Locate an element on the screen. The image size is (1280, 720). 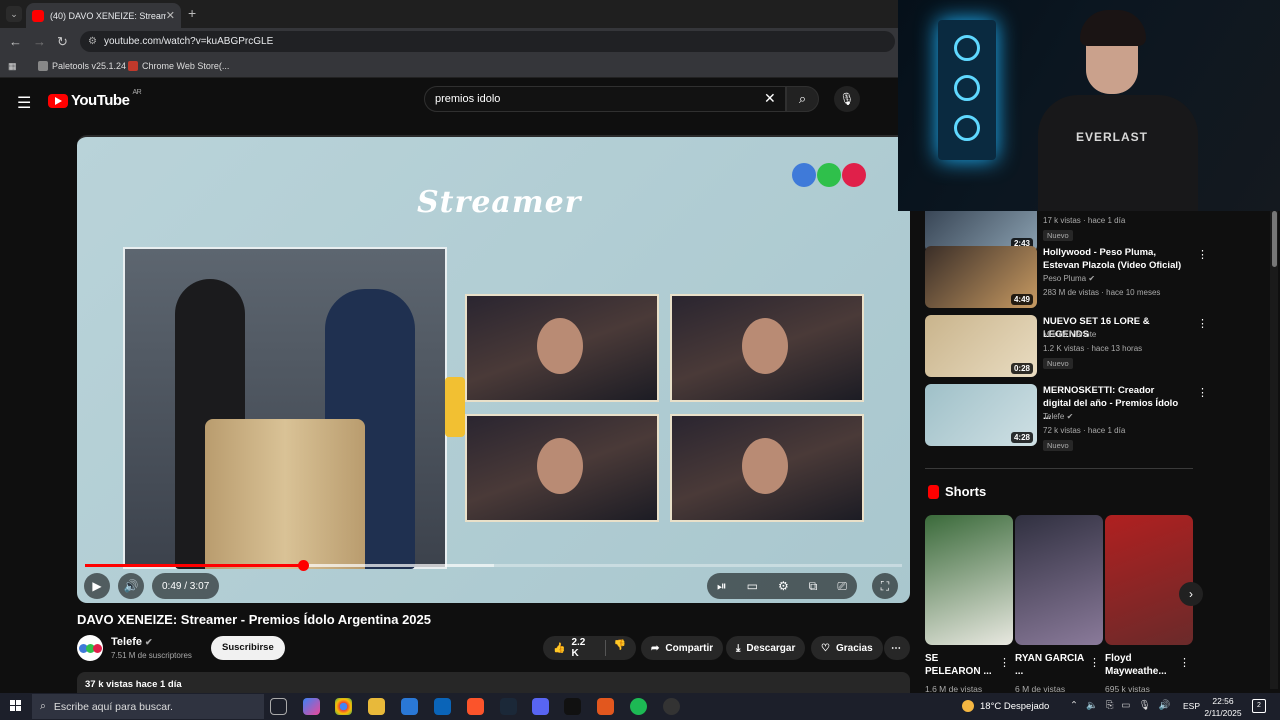
like-button: 👍 2.2 K 👎 is located at coordinates (589, 648).